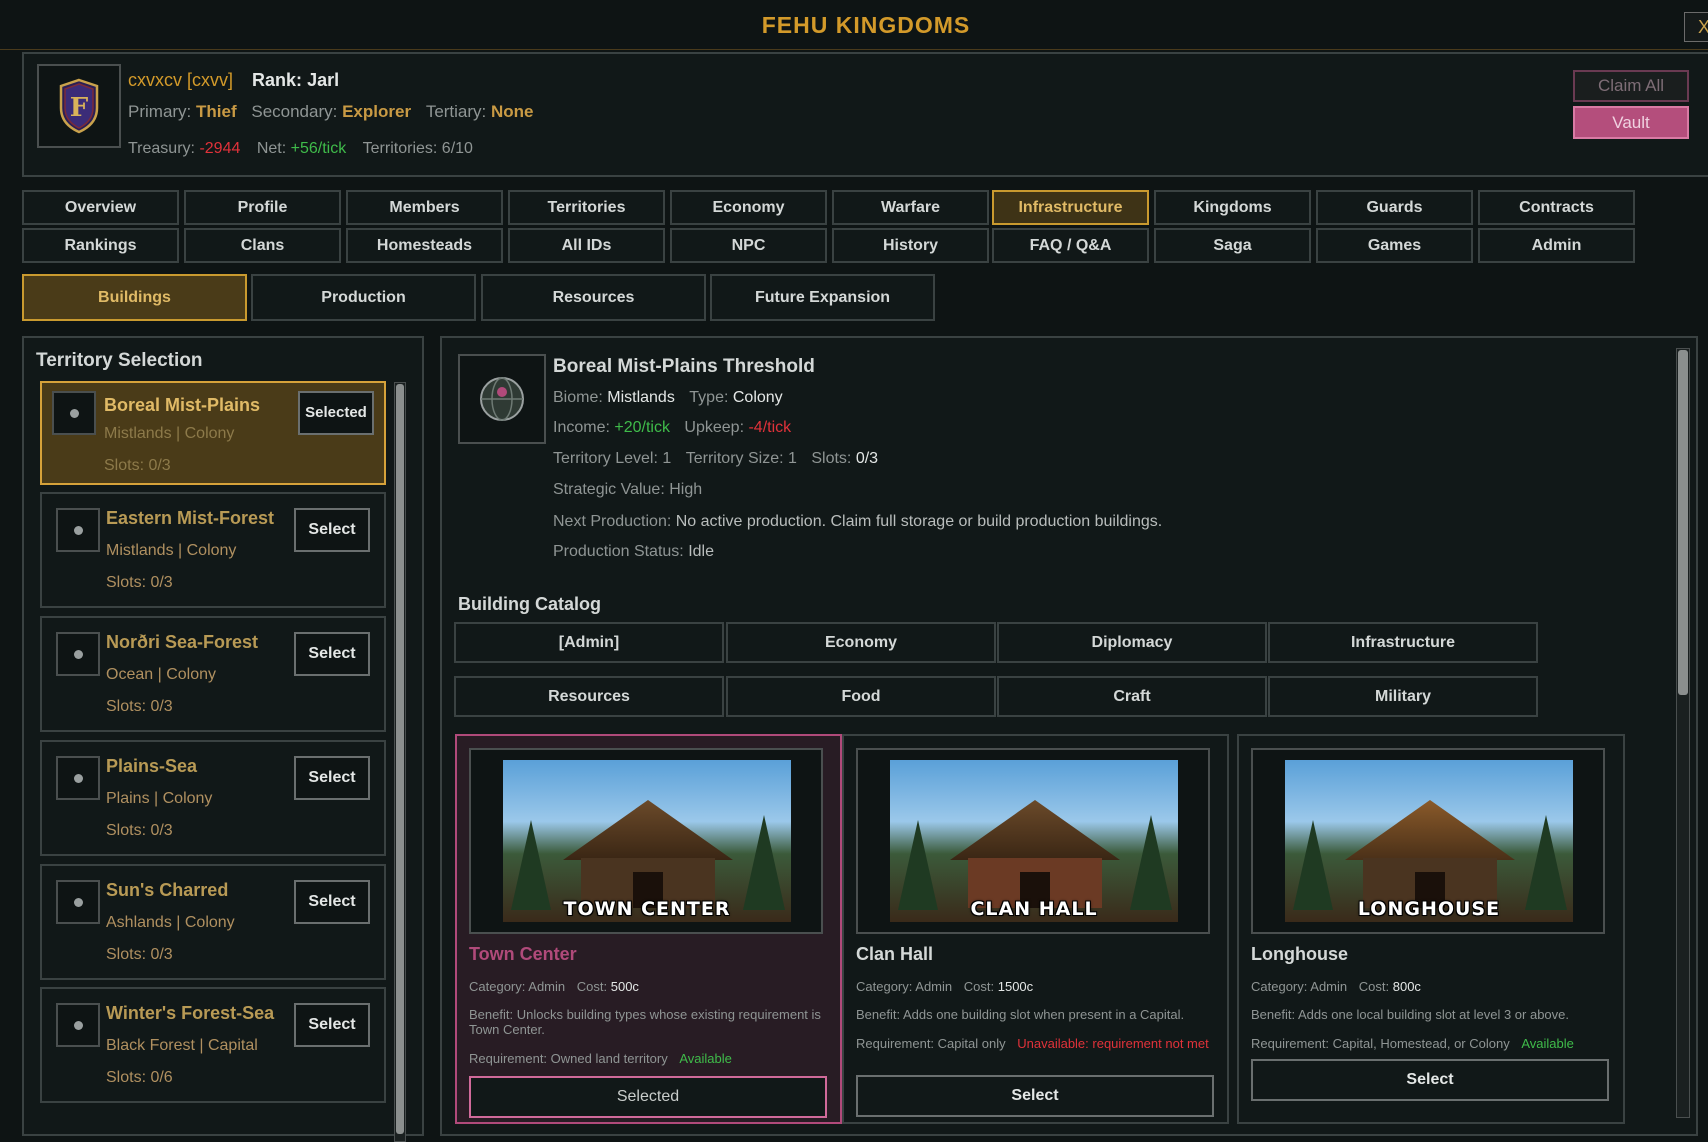  I want to click on tab-history: History, so click(910, 245).